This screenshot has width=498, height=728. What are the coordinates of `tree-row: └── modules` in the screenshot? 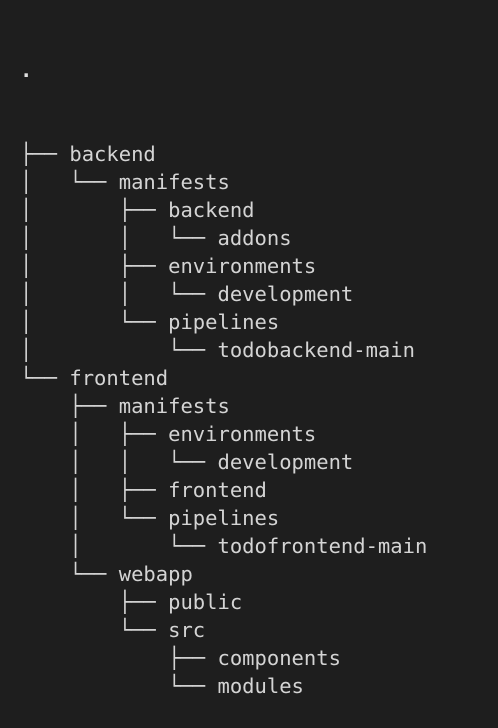 It's located at (223, 686).